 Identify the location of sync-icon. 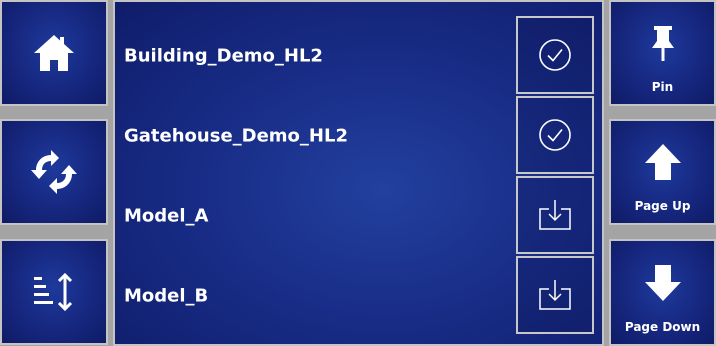
(54, 172).